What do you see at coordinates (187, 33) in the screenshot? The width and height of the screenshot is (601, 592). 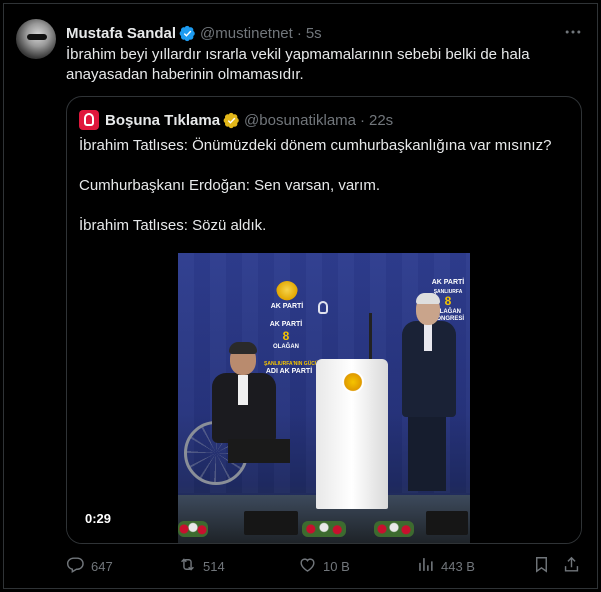 I see `verified-badge-icon` at bounding box center [187, 33].